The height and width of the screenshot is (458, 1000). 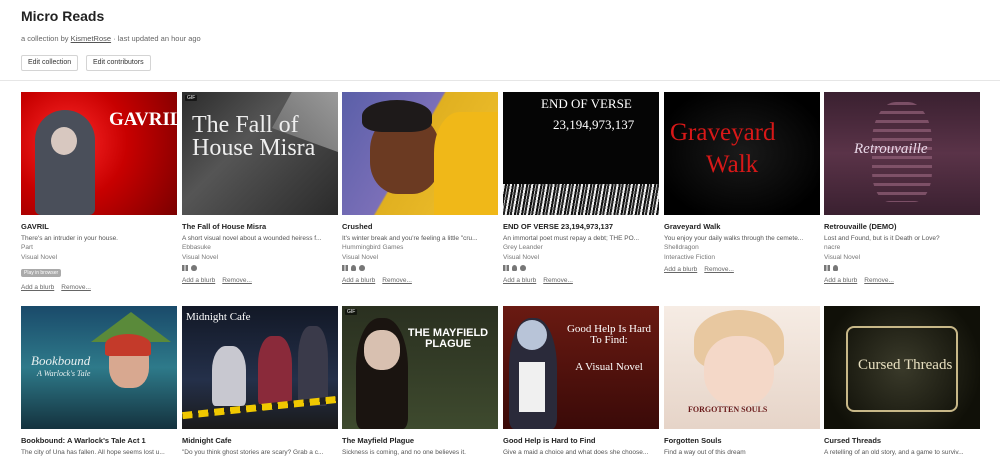 I want to click on game-title: Crushed, so click(x=420, y=226).